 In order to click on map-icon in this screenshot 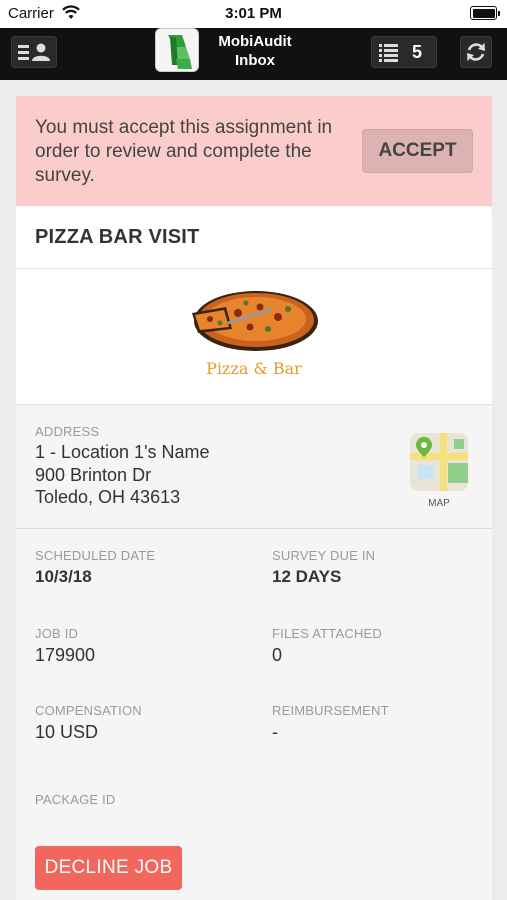, I will do `click(439, 462)`.